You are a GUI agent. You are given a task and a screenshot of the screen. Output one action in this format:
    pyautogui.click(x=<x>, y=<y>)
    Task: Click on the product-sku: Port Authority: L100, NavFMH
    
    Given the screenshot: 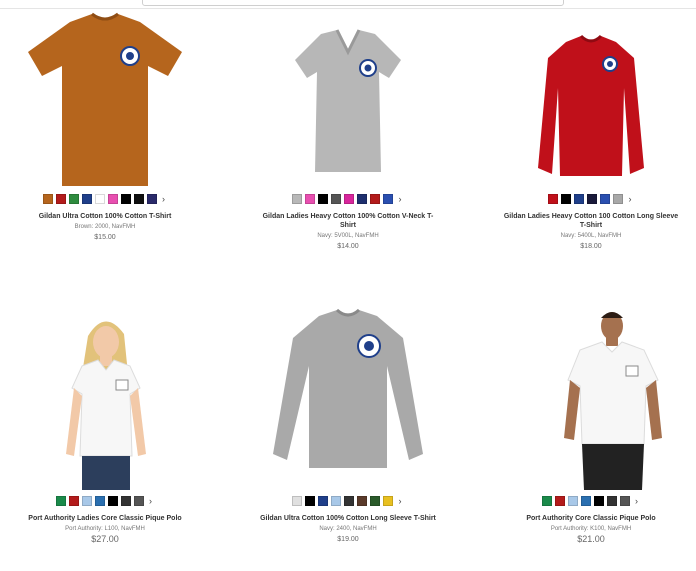 What is the action you would take?
    pyautogui.click(x=105, y=529)
    